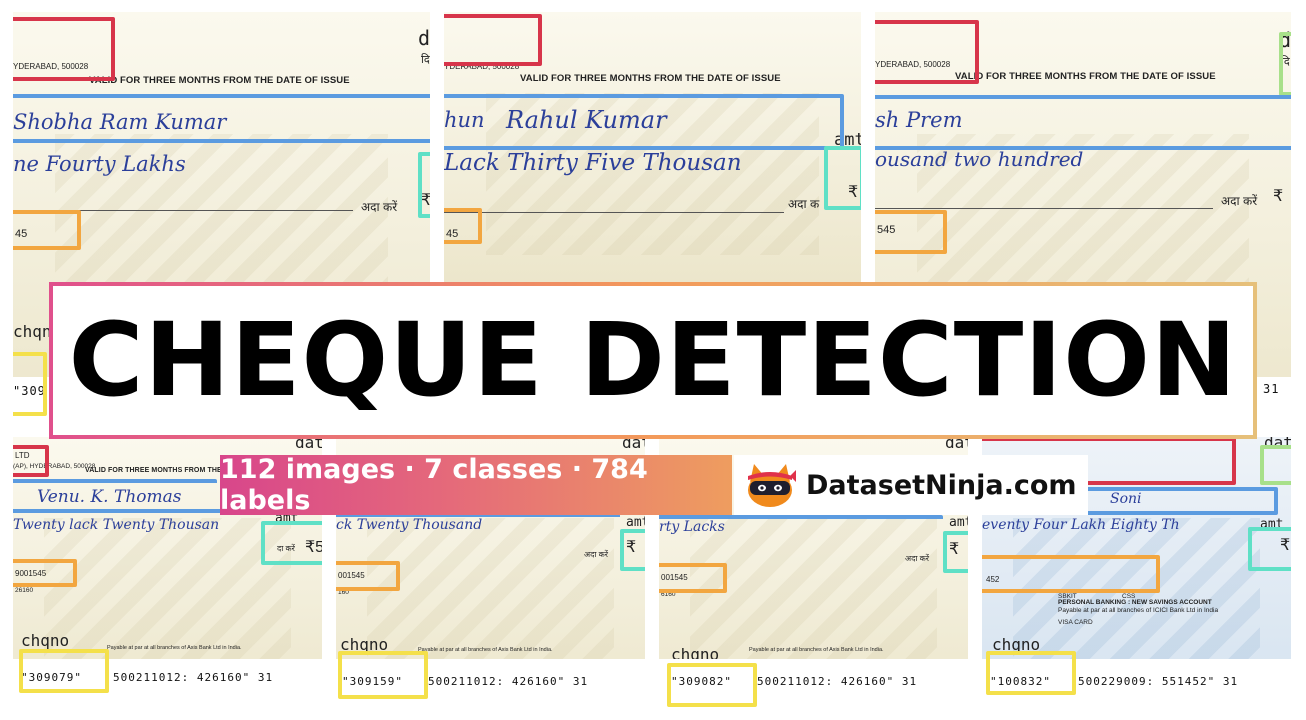  I want to click on payee-handwriting: Venu. K. Thomas, so click(109, 497).